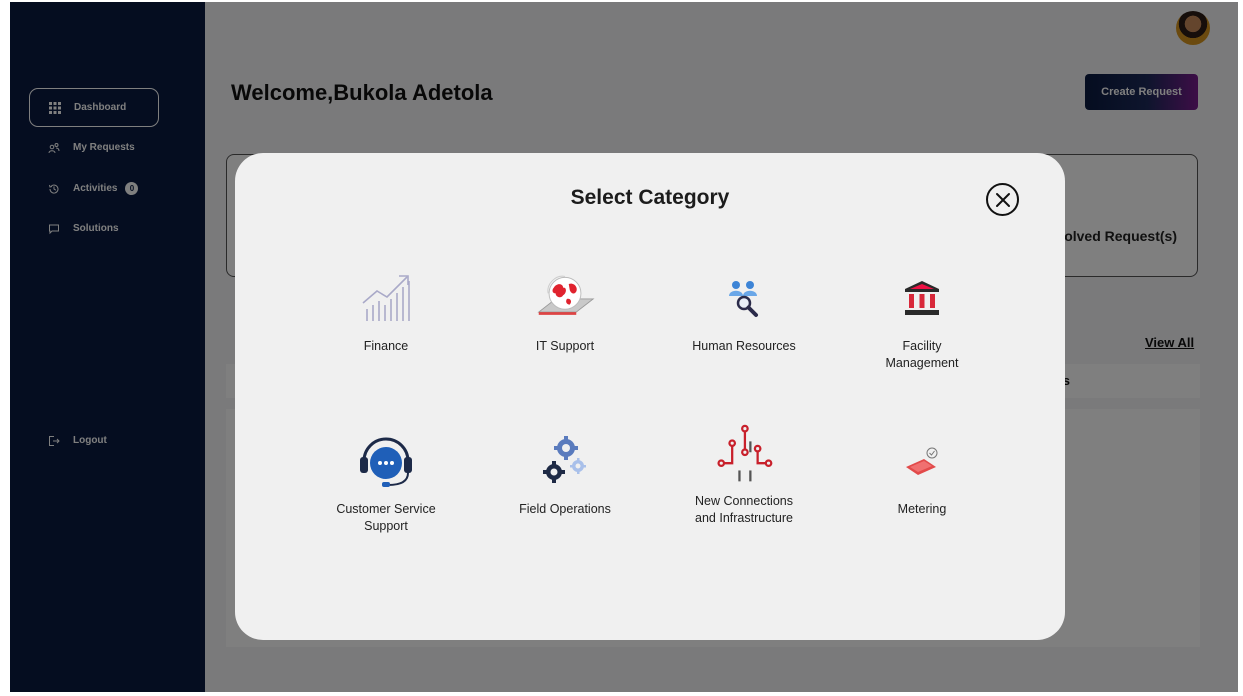 The height and width of the screenshot is (696, 1243). I want to click on circuit-icon, so click(744, 455).